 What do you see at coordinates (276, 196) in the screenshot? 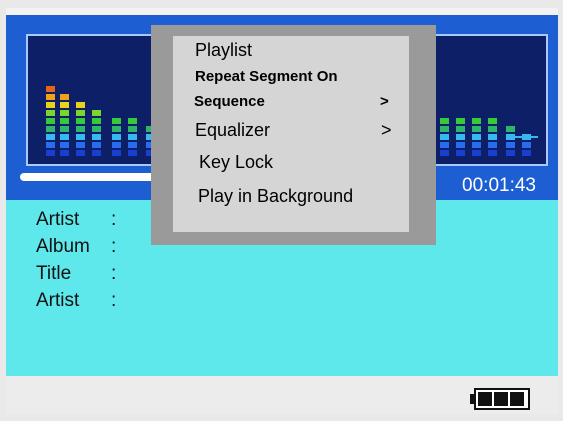
I see `menu-item-label: Play in Background` at bounding box center [276, 196].